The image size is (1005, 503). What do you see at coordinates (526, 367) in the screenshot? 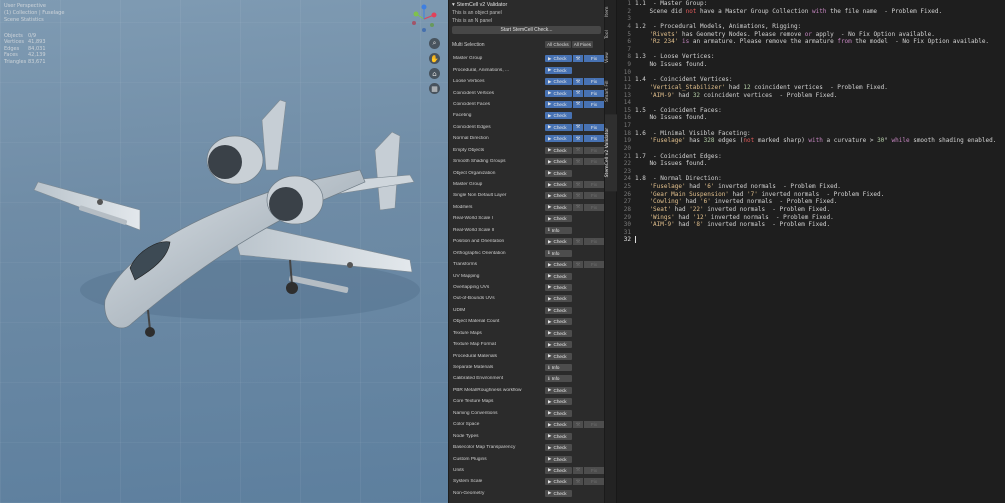
I see `check-row: Separate Materials ℹ Info` at bounding box center [526, 367].